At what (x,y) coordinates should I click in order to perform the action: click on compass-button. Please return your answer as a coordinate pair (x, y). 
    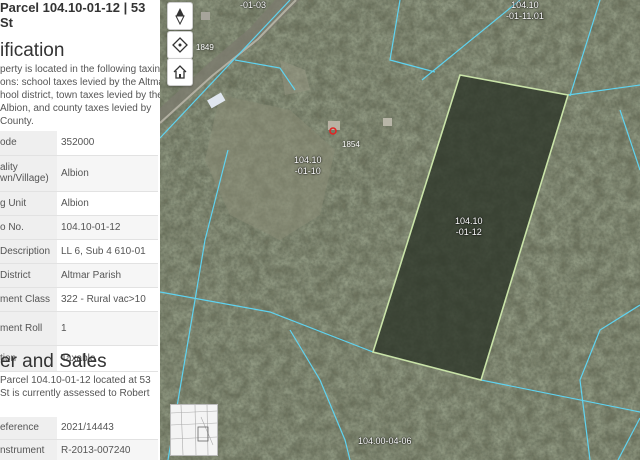
    Looking at the image, I should click on (180, 16).